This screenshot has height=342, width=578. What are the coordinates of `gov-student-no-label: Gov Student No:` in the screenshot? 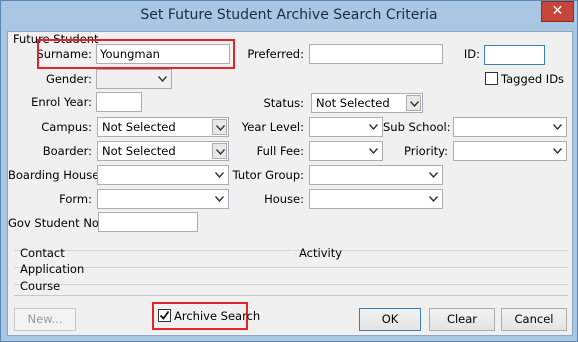 It's located at (55, 223).